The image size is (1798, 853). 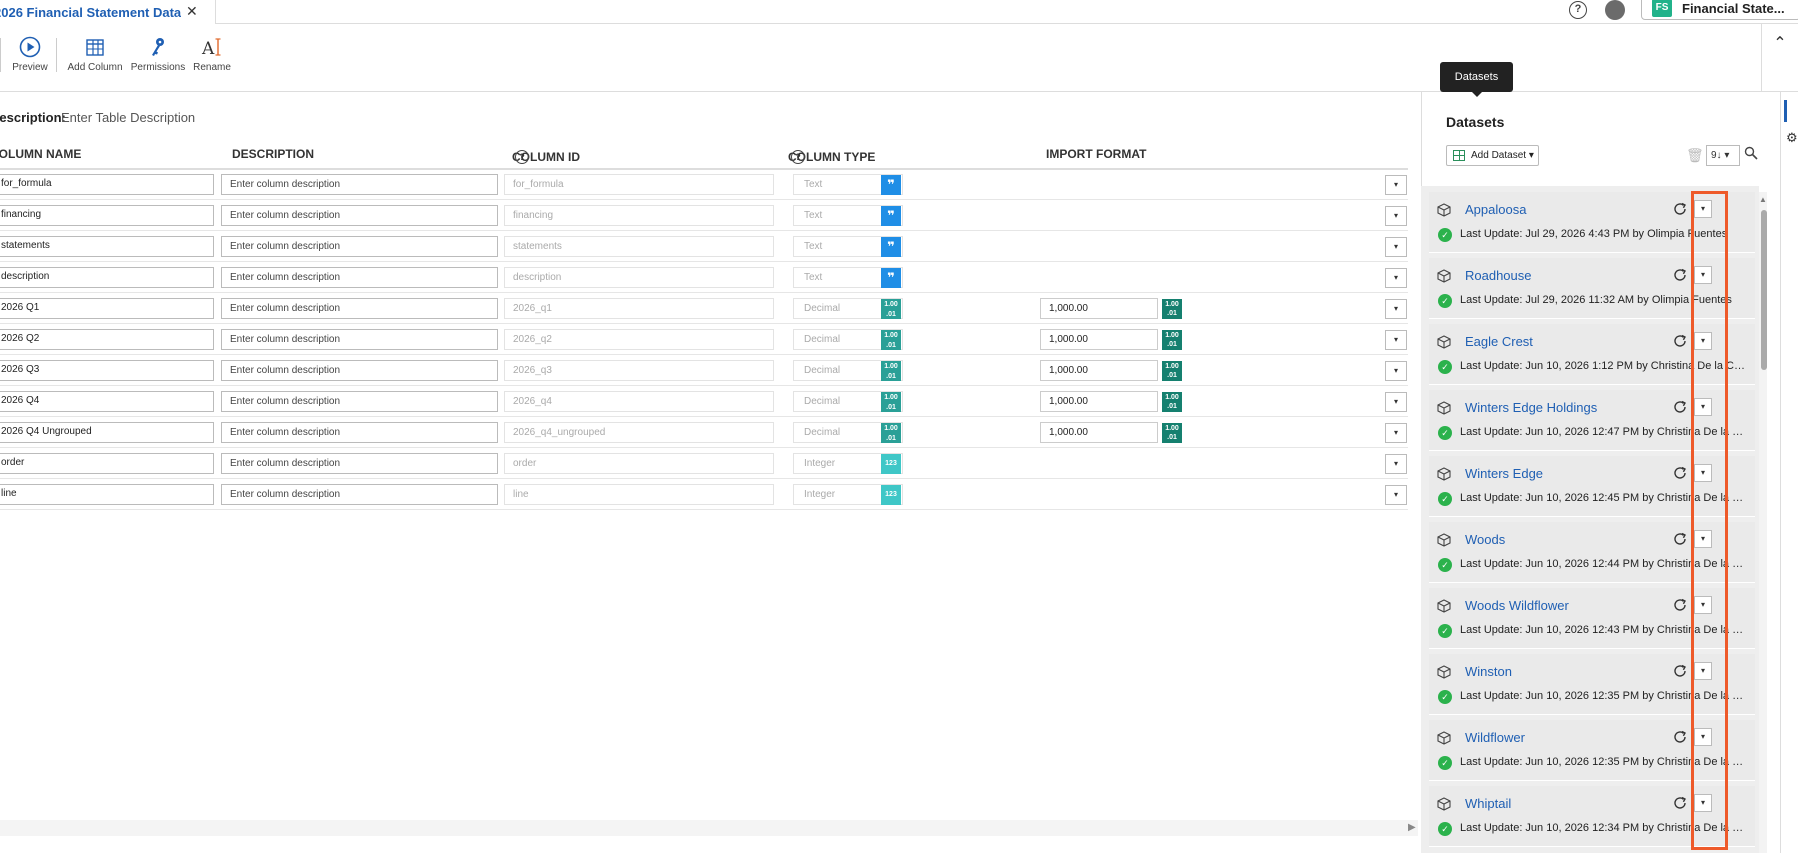 What do you see at coordinates (158, 67) in the screenshot?
I see `permissions-label: Permissions` at bounding box center [158, 67].